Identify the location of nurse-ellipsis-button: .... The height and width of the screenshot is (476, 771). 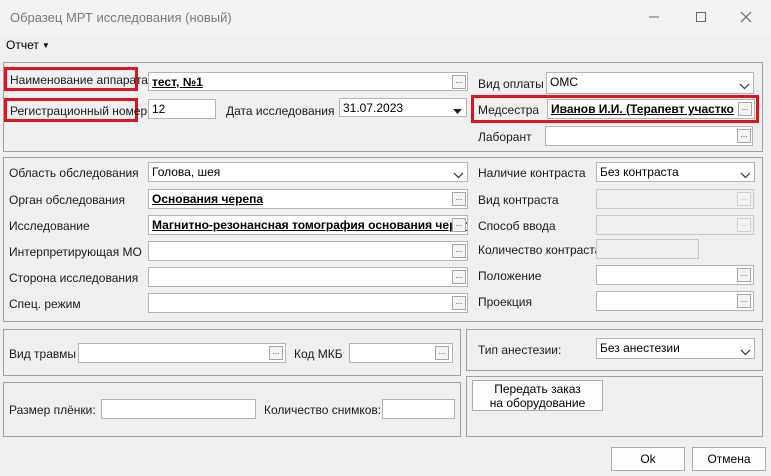
(745, 109).